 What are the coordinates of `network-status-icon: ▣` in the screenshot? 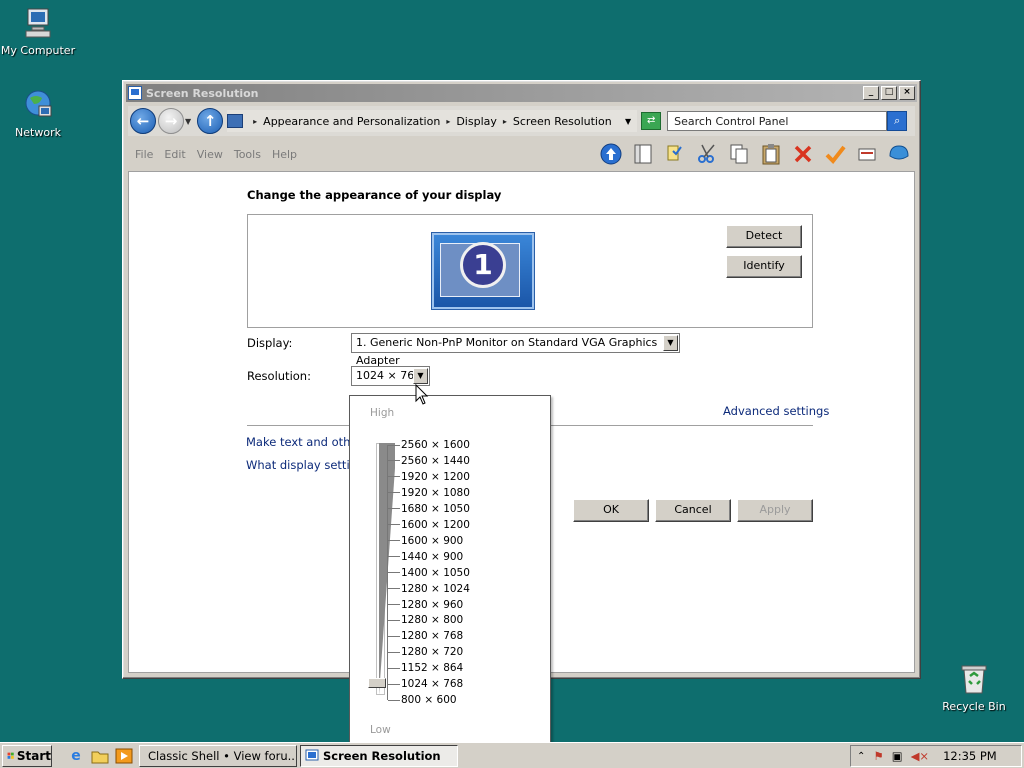 It's located at (897, 756).